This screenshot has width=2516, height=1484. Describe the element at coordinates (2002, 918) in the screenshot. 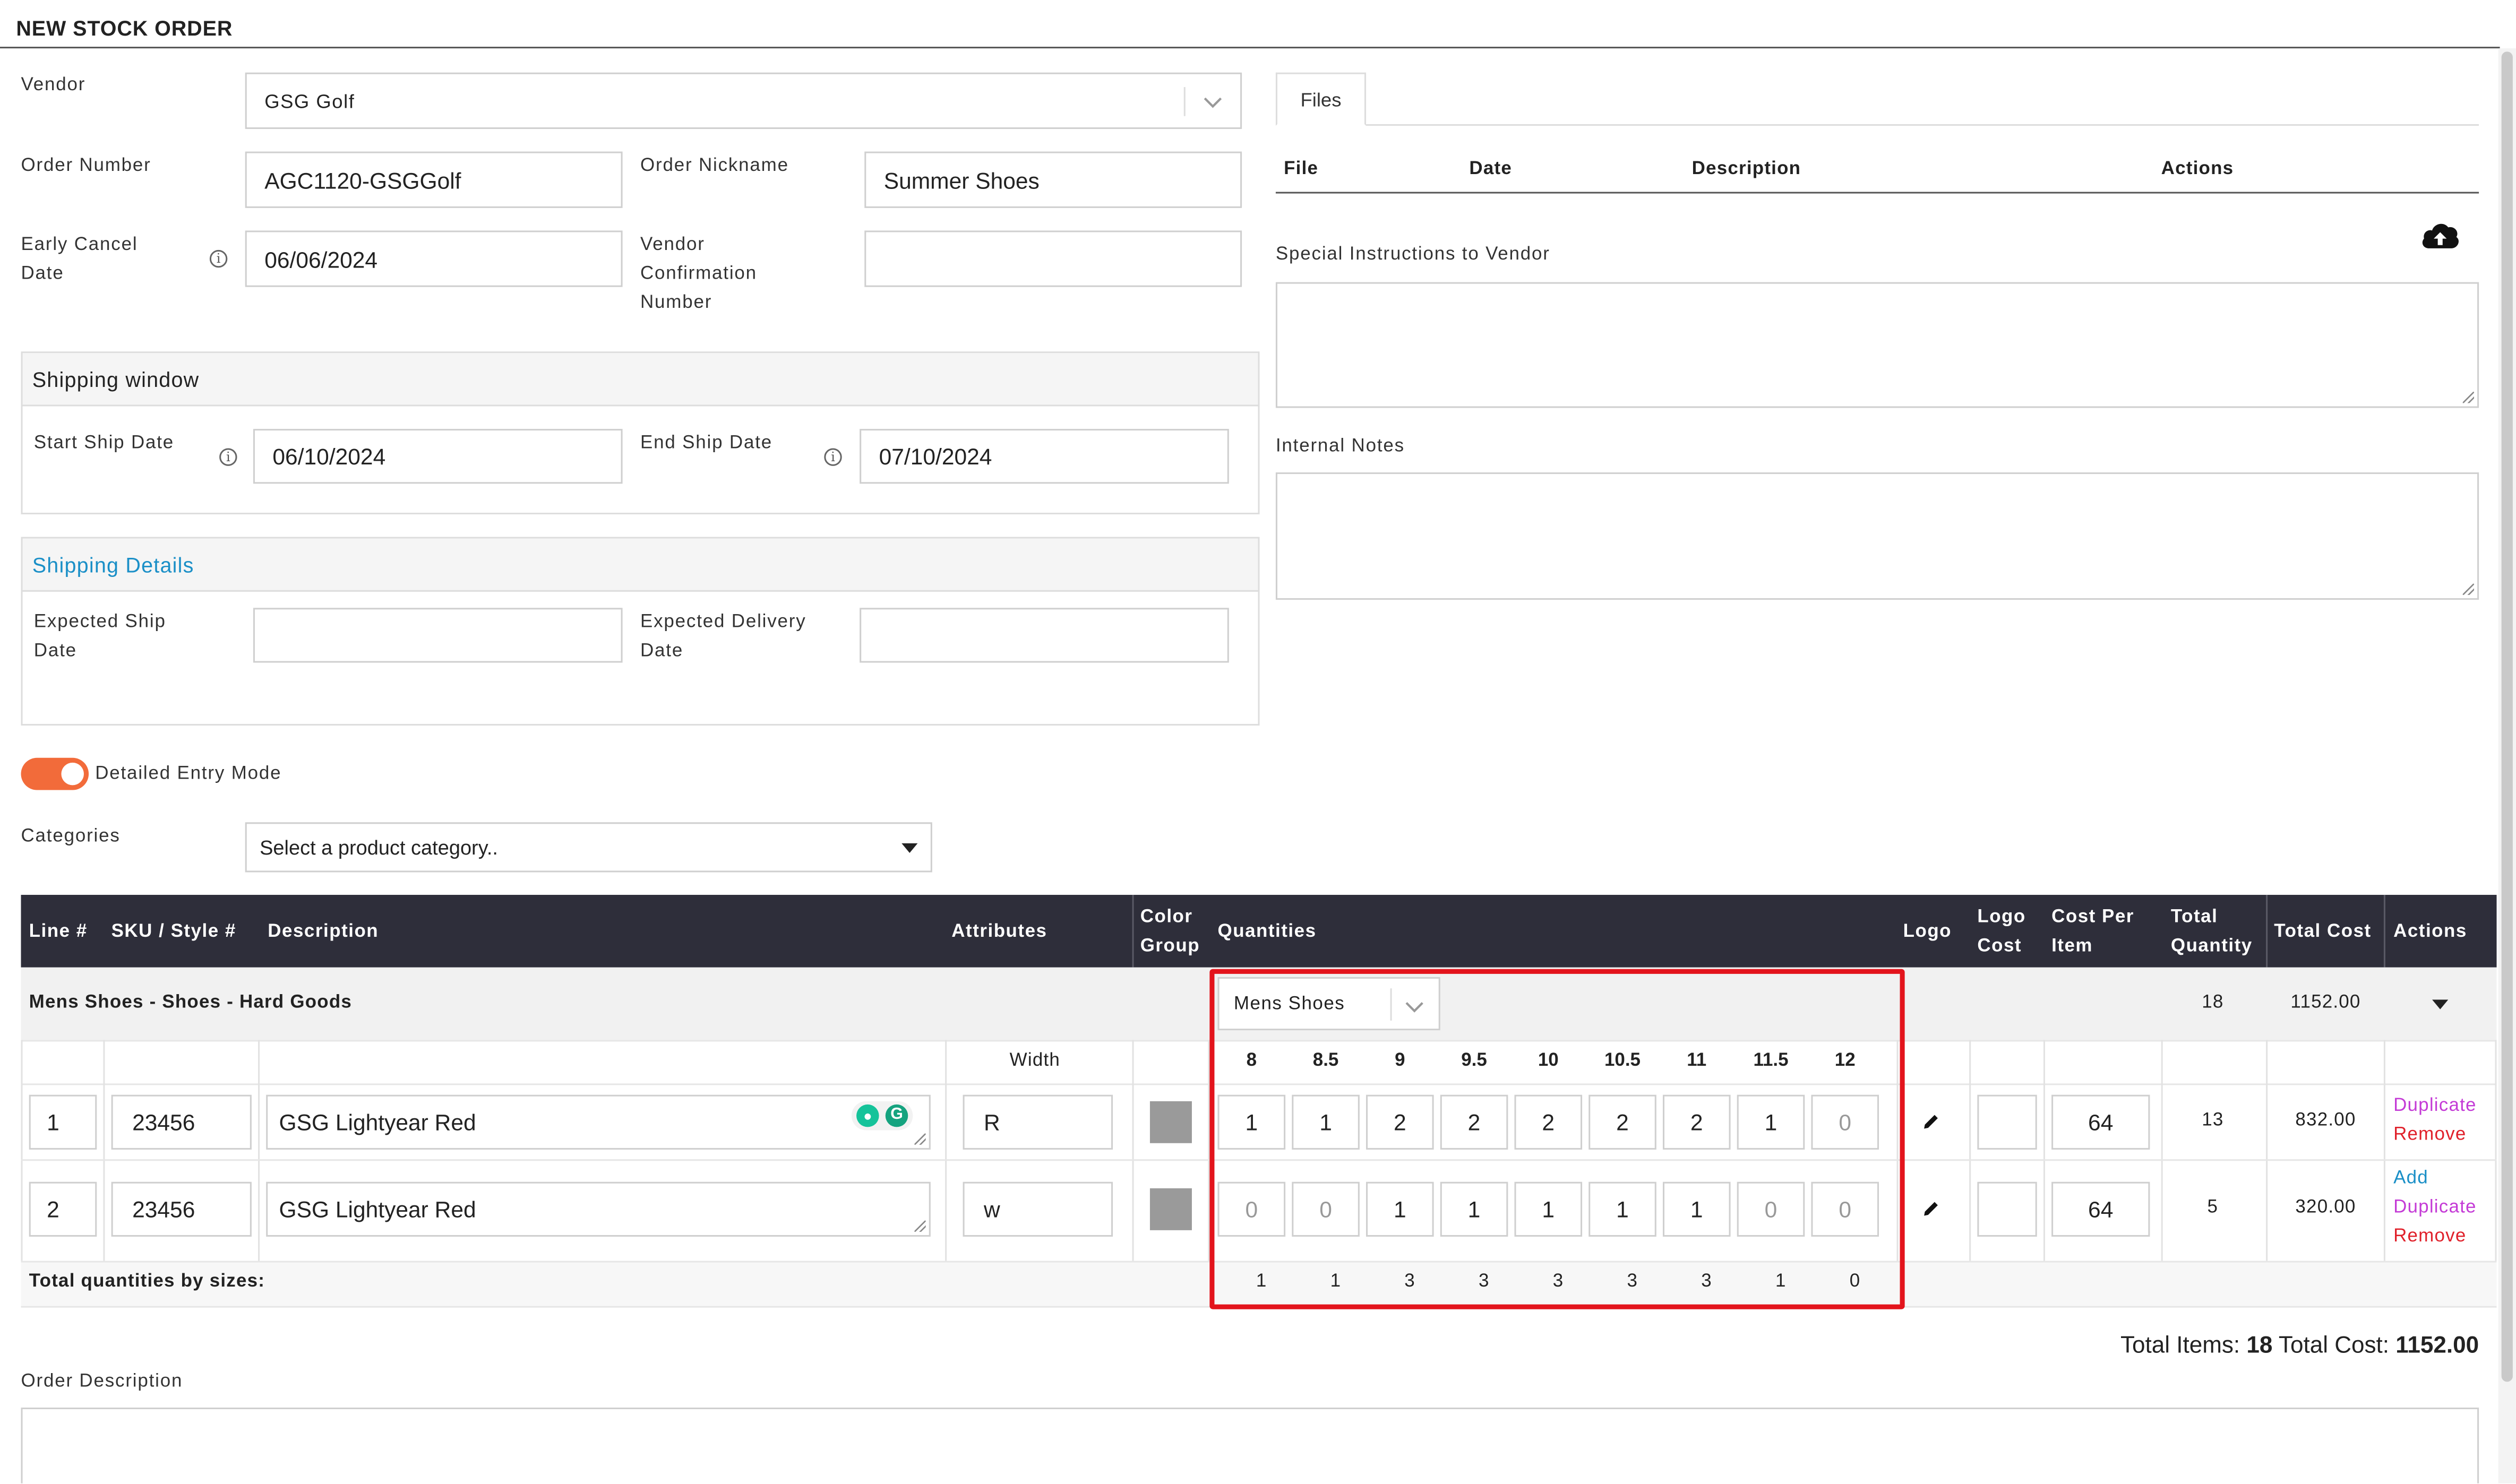

I see `col-logo-cost-line1: Logo` at that location.